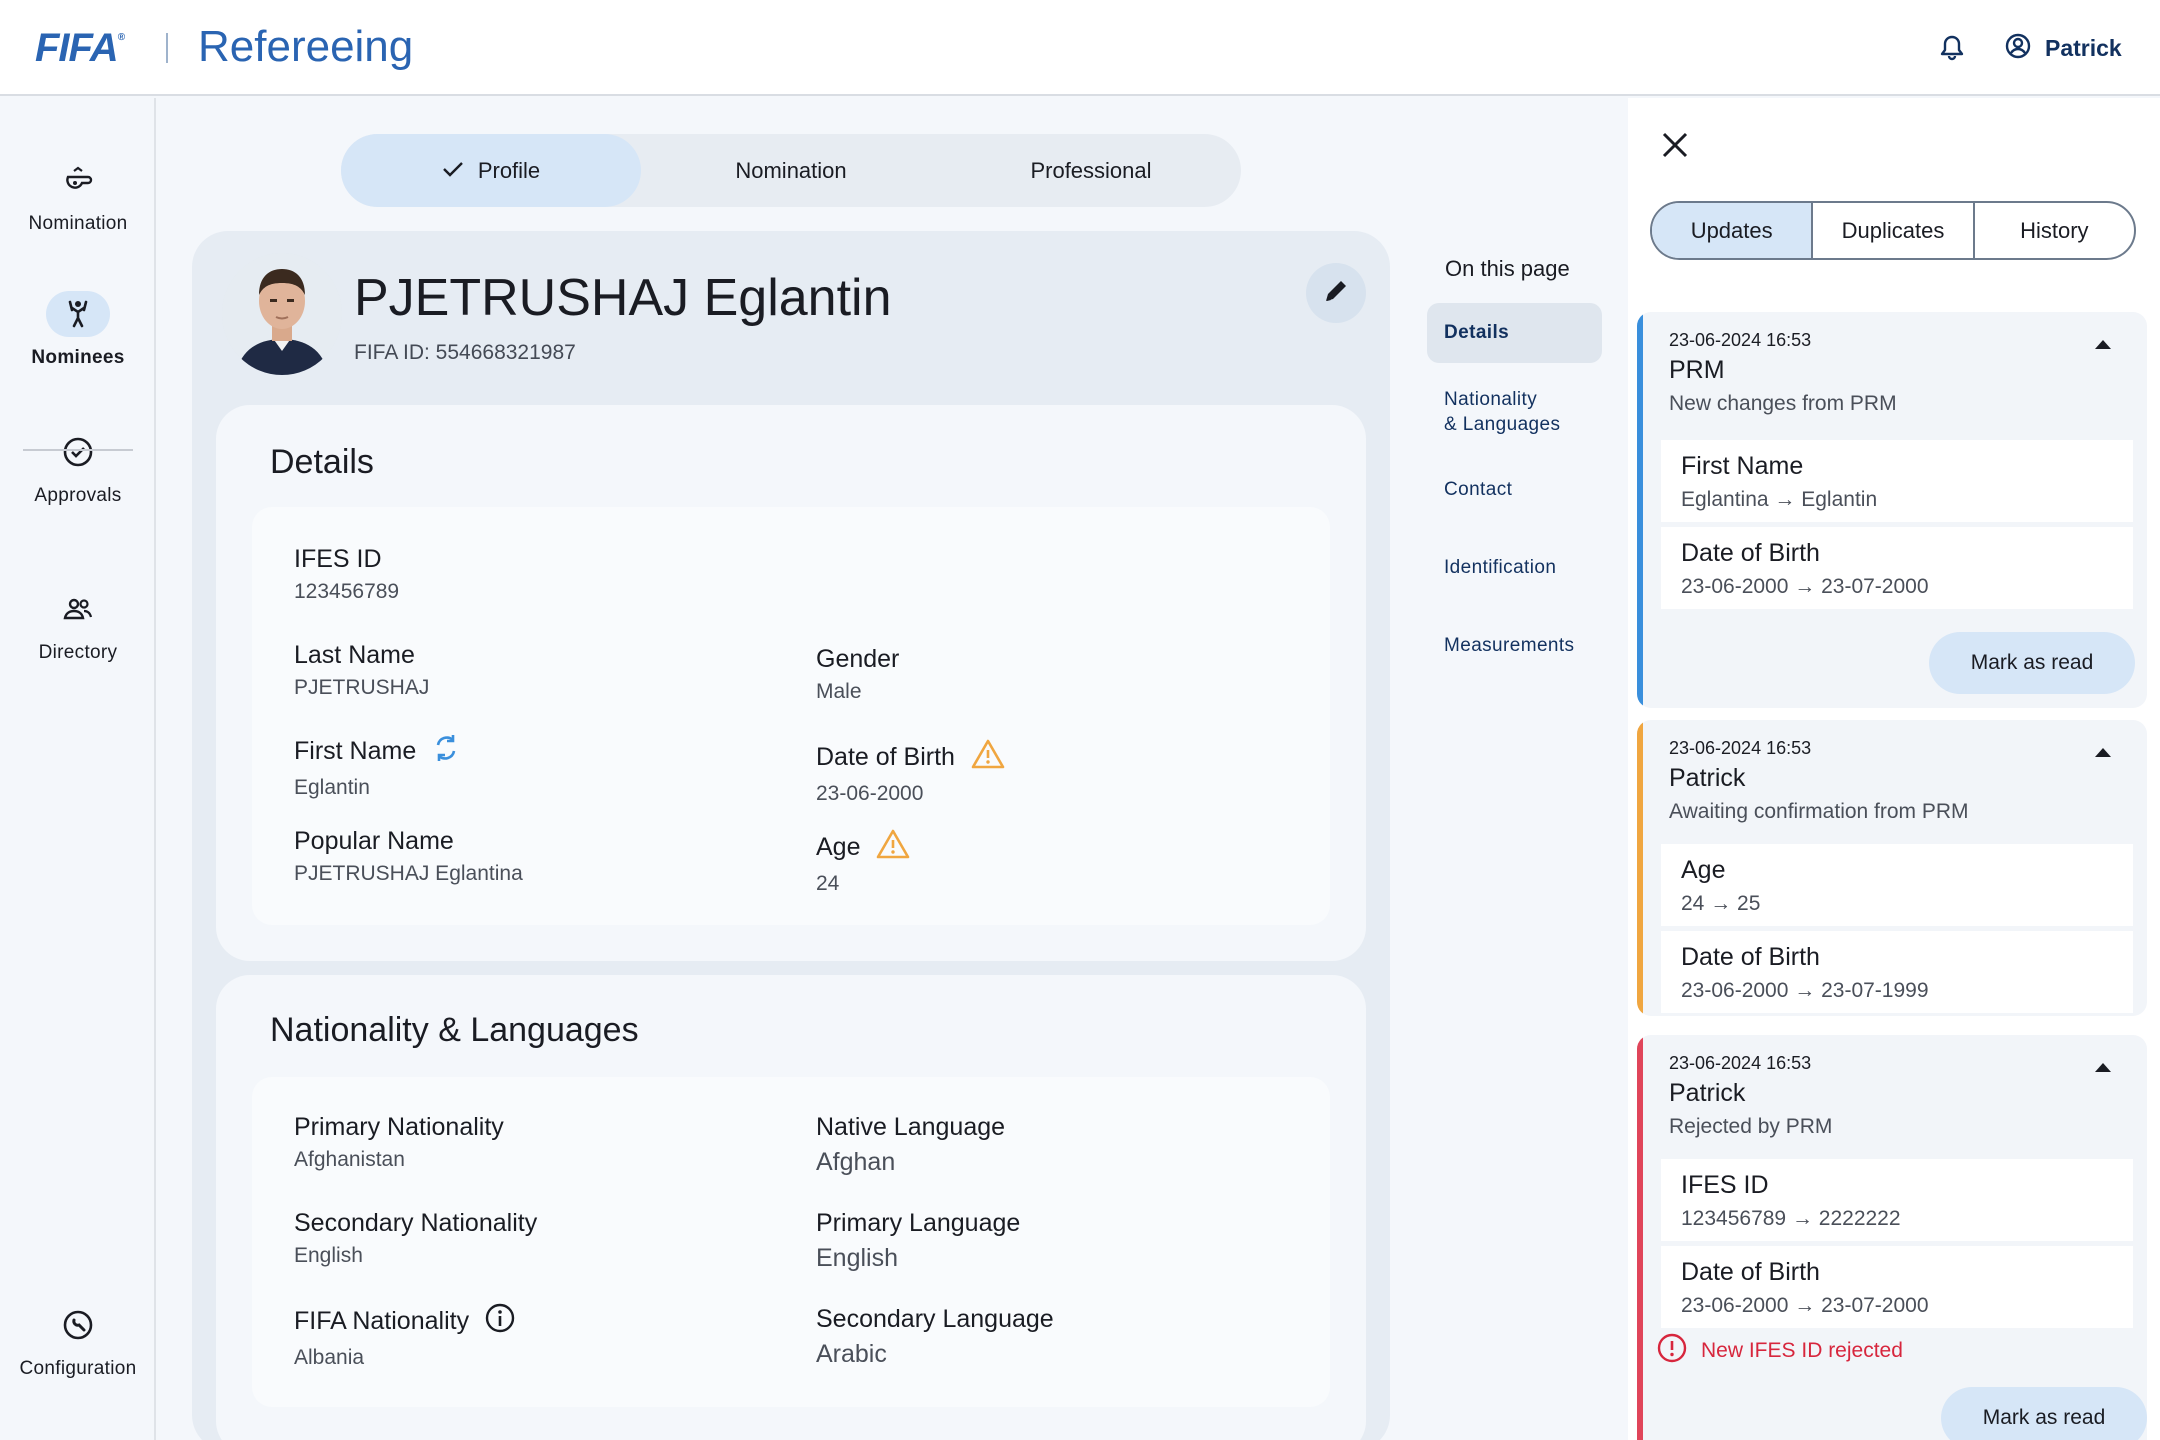 The height and width of the screenshot is (1440, 2160). Describe the element at coordinates (910, 772) in the screenshot. I see `field-date-of-birth: Date of Birth 23-06-2000` at that location.